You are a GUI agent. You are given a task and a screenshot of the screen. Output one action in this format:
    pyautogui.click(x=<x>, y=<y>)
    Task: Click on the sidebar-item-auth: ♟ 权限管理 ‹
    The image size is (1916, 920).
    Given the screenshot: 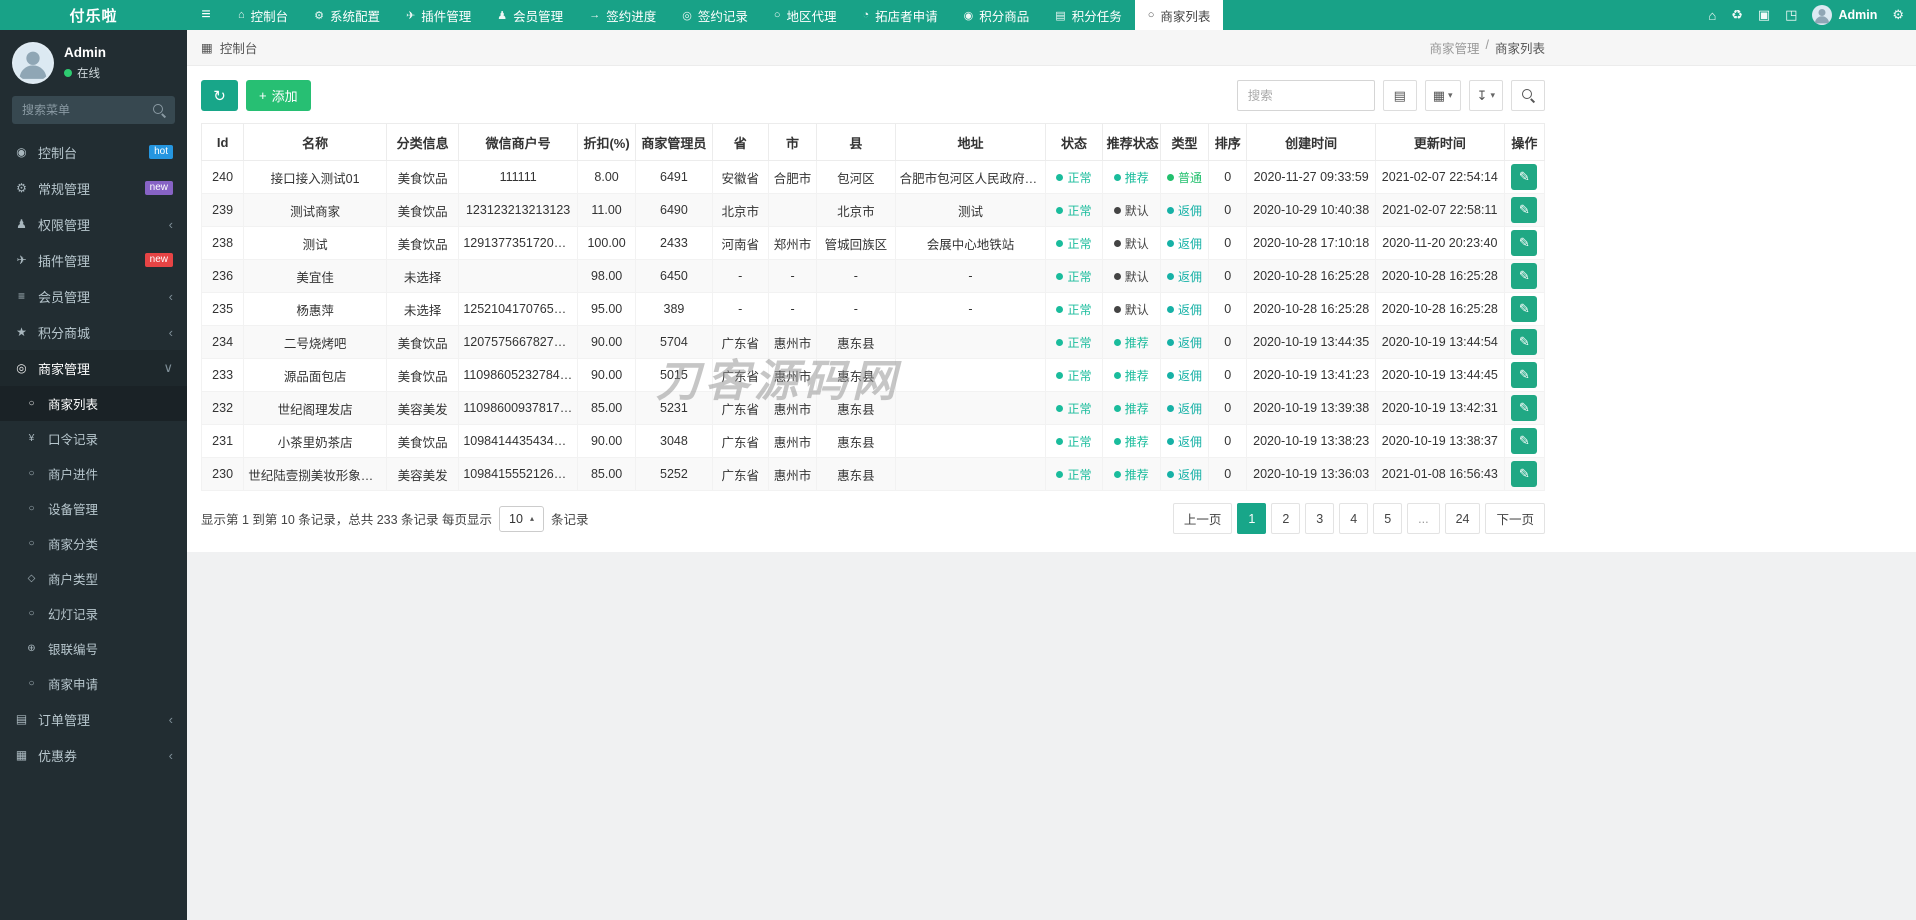 What is the action you would take?
    pyautogui.click(x=93, y=224)
    